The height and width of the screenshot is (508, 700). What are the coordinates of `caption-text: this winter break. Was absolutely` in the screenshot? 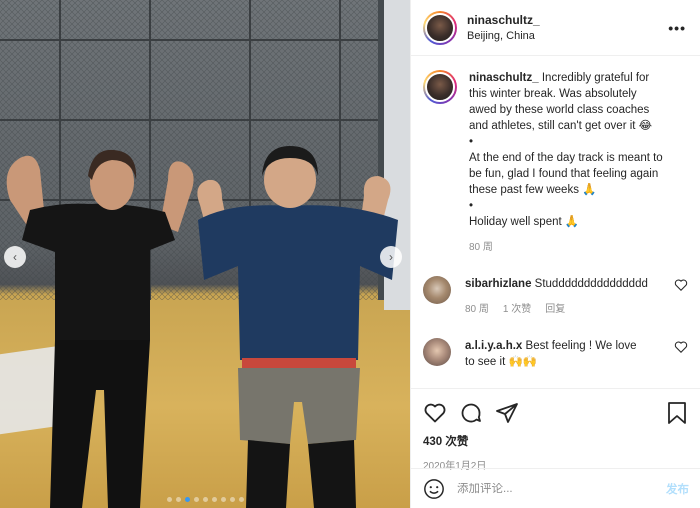 It's located at (553, 94).